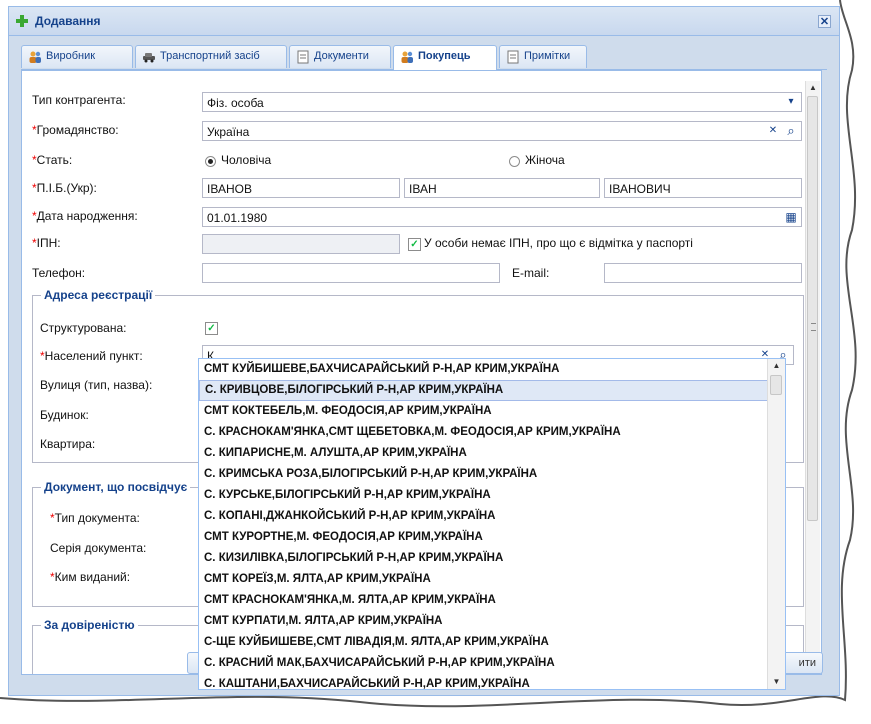 The image size is (871, 724). I want to click on middle-name-field: ІВАНОВИЧ, so click(703, 188).